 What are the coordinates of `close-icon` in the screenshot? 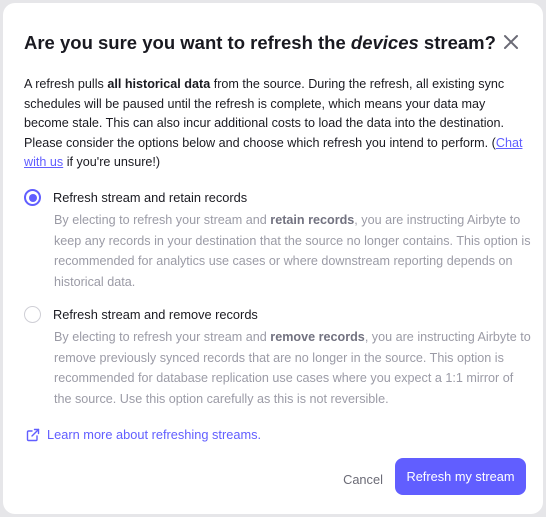 It's located at (511, 42).